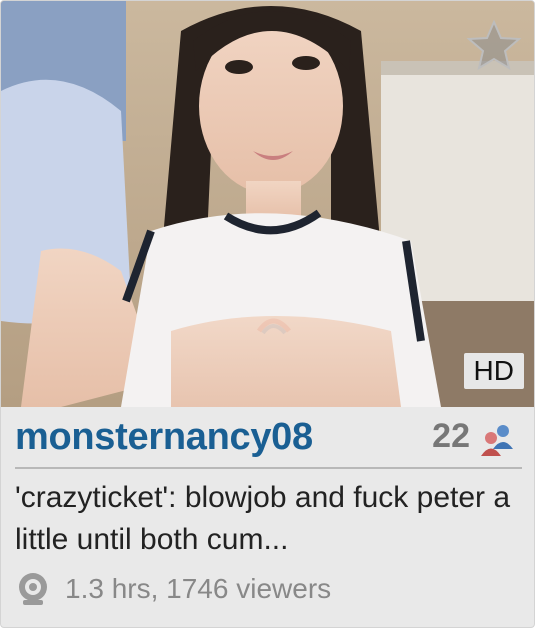 This screenshot has height=628, width=535. I want to click on hd-badge: HD, so click(493, 371).